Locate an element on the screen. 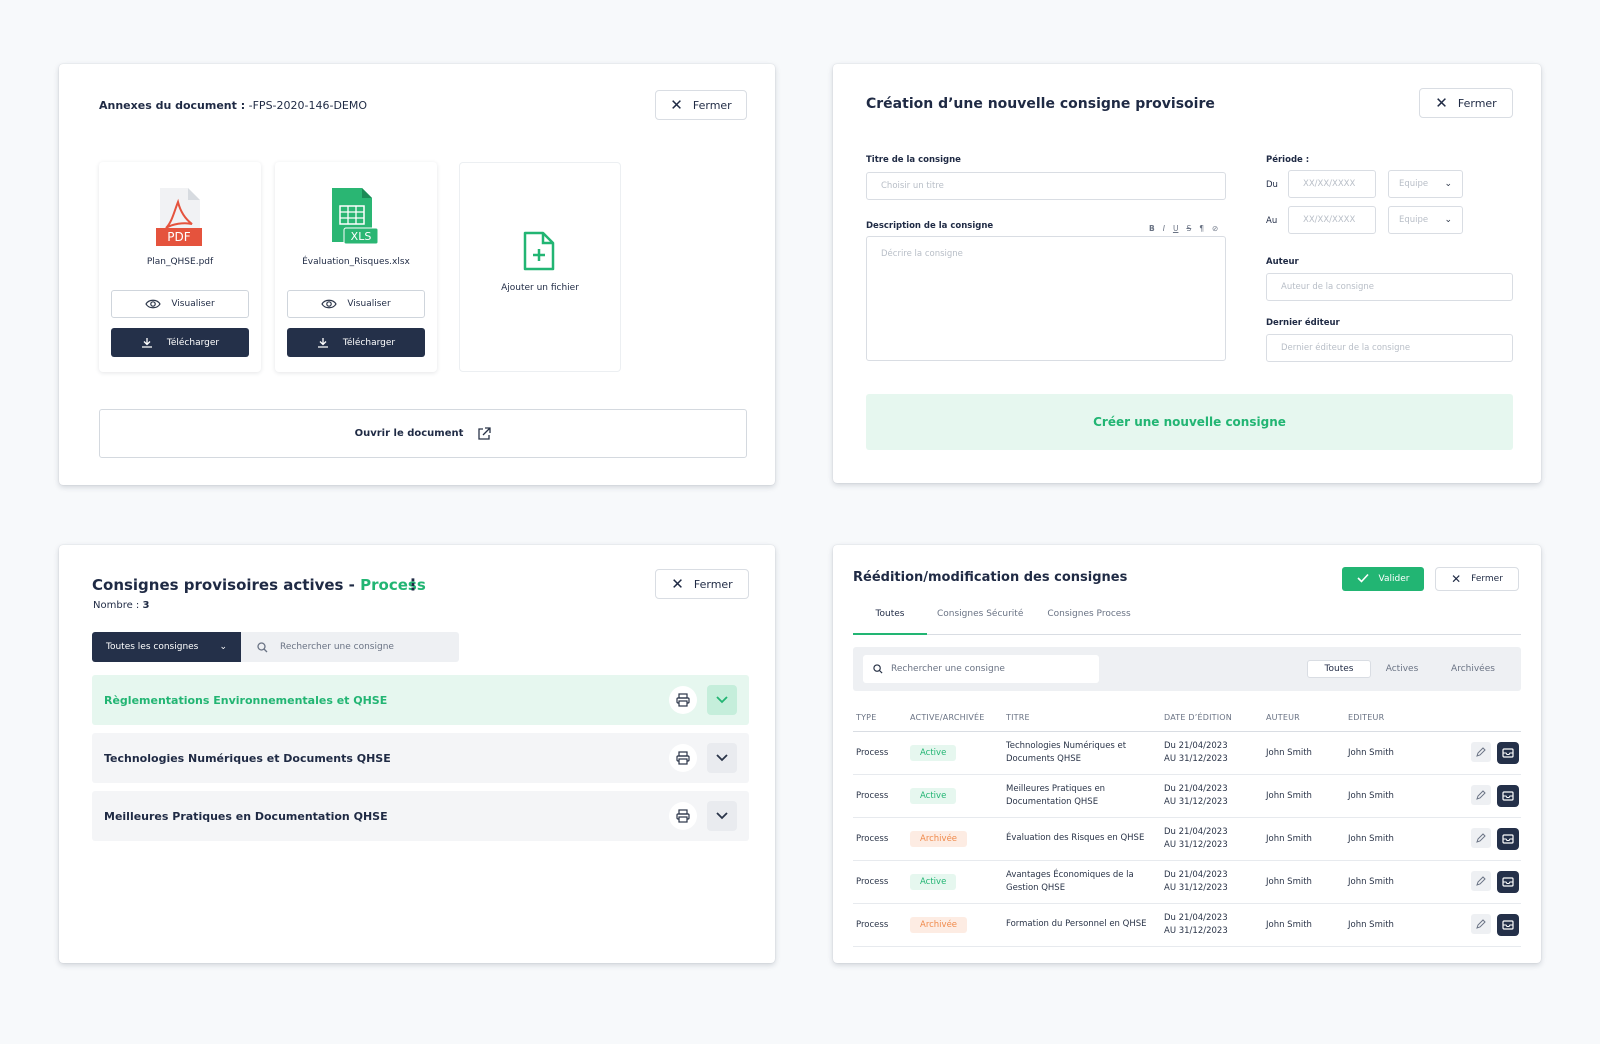 The height and width of the screenshot is (1044, 1600). author-placeholder: Auteur de la consigne is located at coordinates (1328, 287).